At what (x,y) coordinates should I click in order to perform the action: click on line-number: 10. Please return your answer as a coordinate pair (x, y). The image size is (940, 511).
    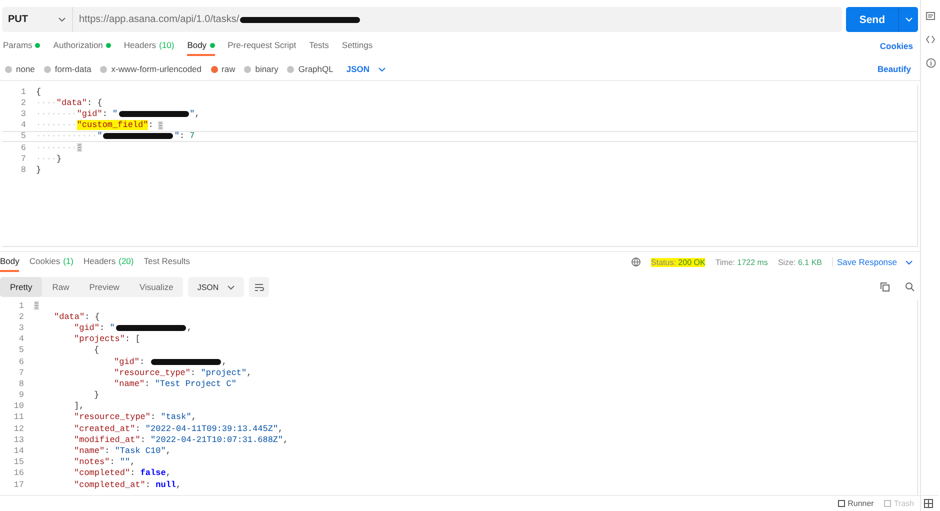
    Looking at the image, I should click on (18, 406).